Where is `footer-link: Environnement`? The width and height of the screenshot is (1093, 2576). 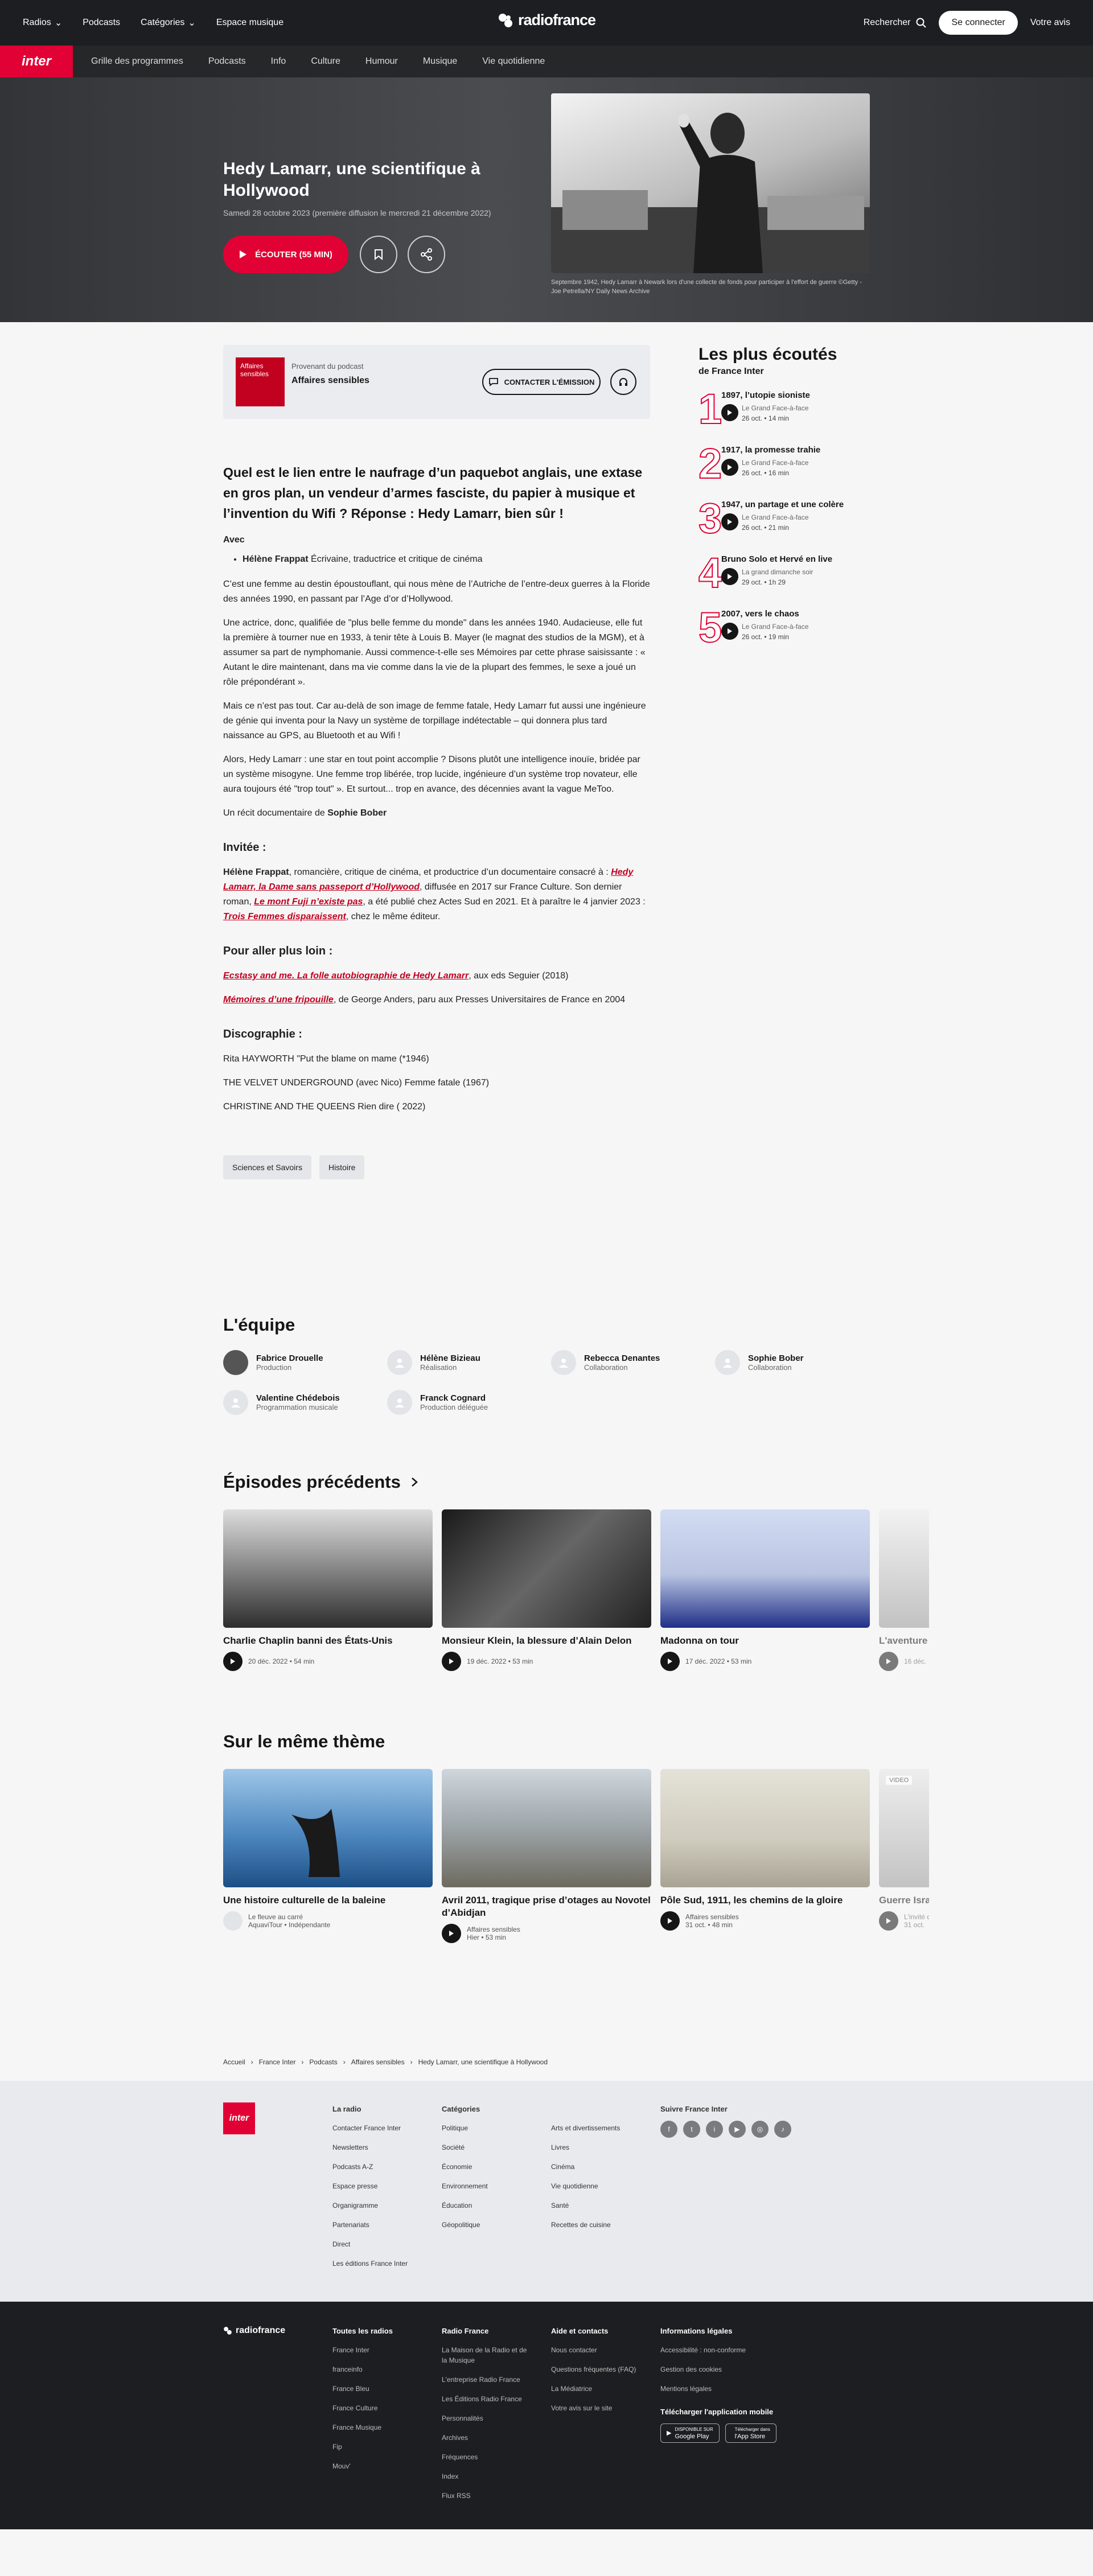
footer-link: Environnement is located at coordinates (465, 2186).